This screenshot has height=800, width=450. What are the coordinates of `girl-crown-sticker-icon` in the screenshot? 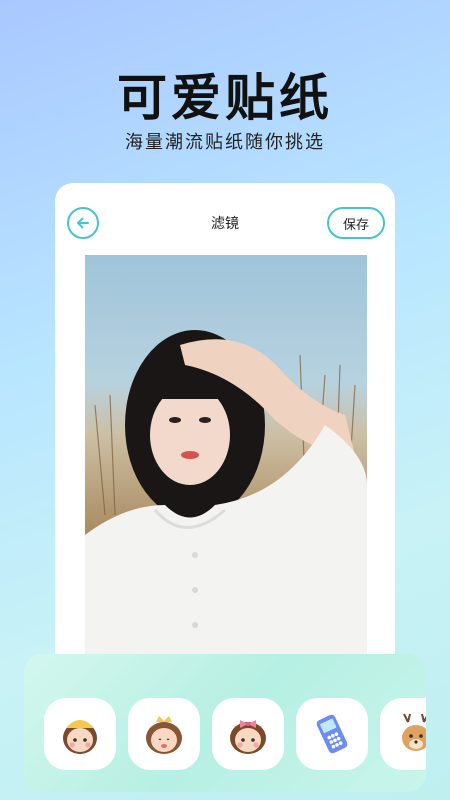 It's located at (164, 735).